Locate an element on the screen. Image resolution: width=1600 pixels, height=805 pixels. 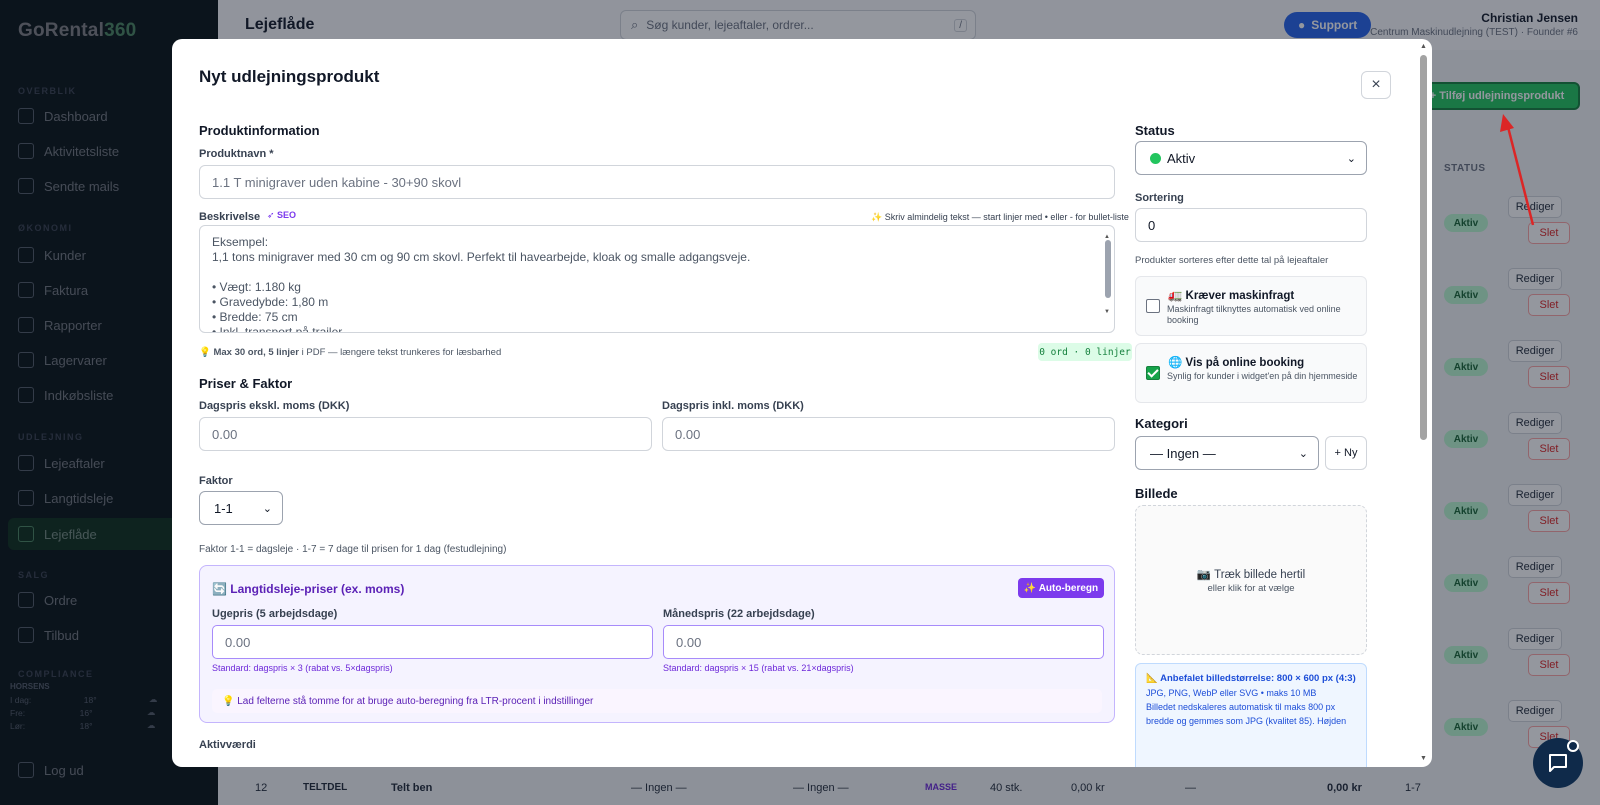
status-label: Status is located at coordinates (1155, 130).